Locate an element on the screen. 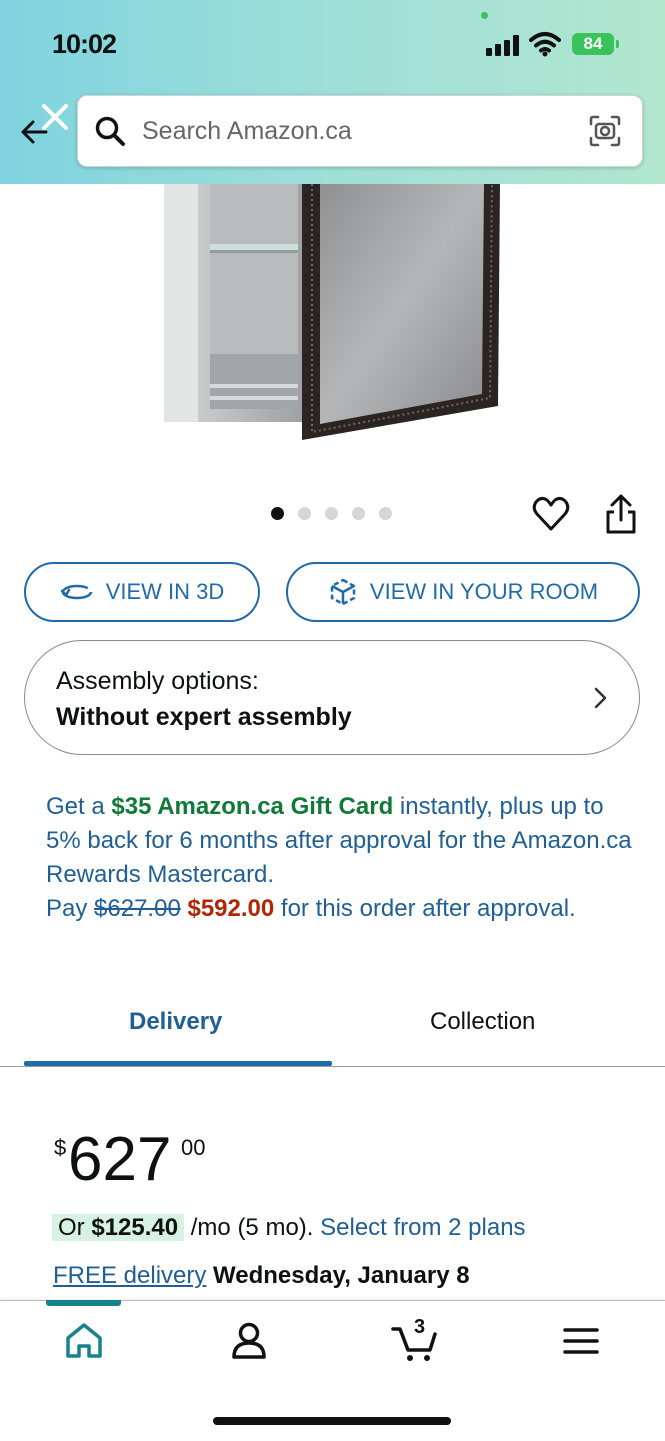 This screenshot has width=665, height=1441. heart-icon is located at coordinates (551, 514).